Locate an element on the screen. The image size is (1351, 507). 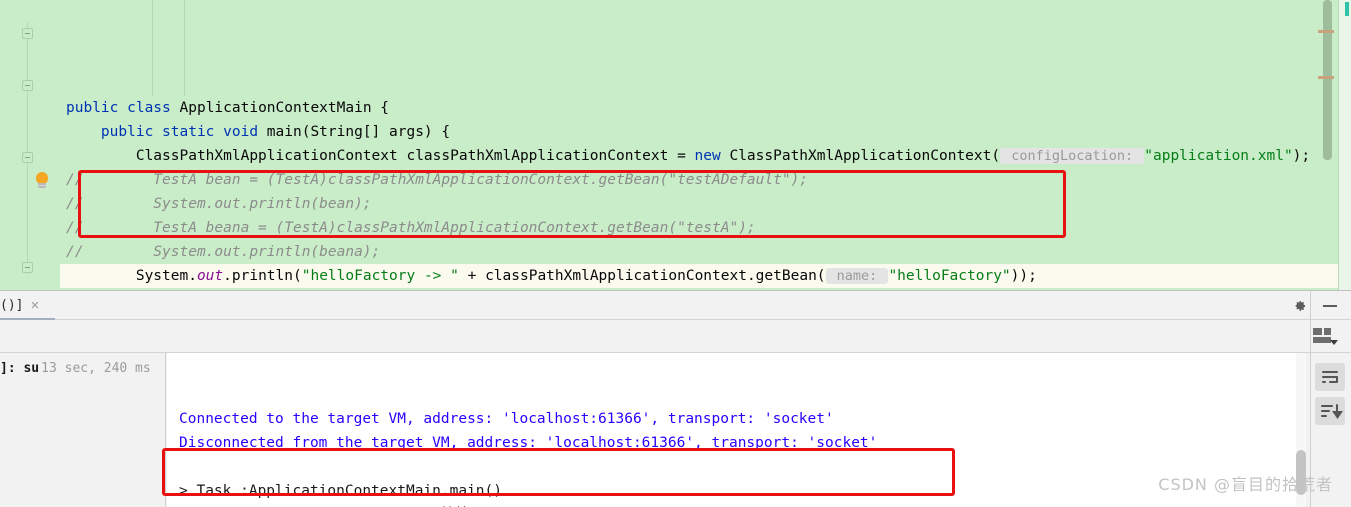
code-token: main is located at coordinates (284, 132).